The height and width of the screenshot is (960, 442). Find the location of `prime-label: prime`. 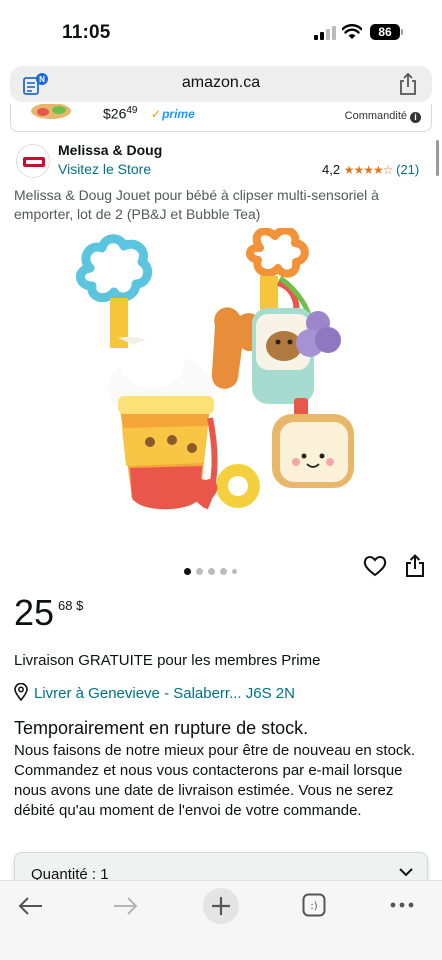

prime-label: prime is located at coordinates (178, 114).